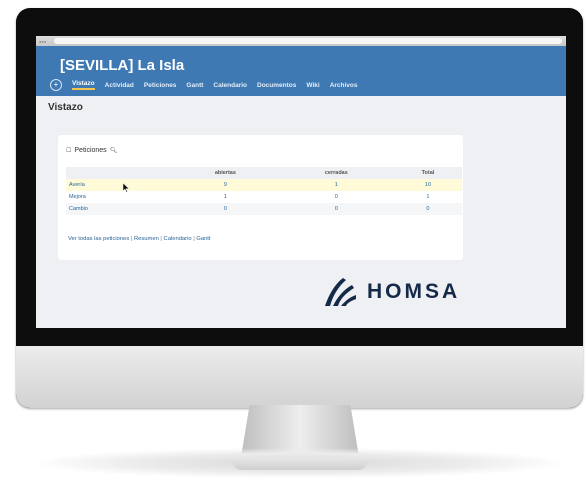 The image size is (585, 493). What do you see at coordinates (160, 85) in the screenshot?
I see `tab-peticiones: Peticiones` at bounding box center [160, 85].